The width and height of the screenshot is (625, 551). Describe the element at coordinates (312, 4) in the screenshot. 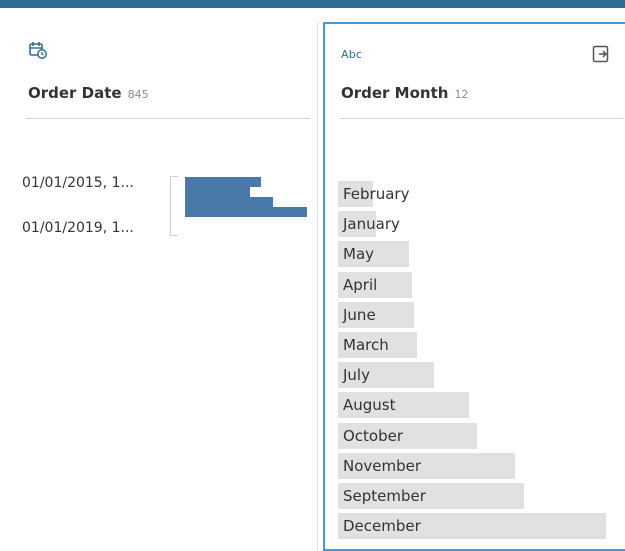

I see `top-accent-bar` at that location.